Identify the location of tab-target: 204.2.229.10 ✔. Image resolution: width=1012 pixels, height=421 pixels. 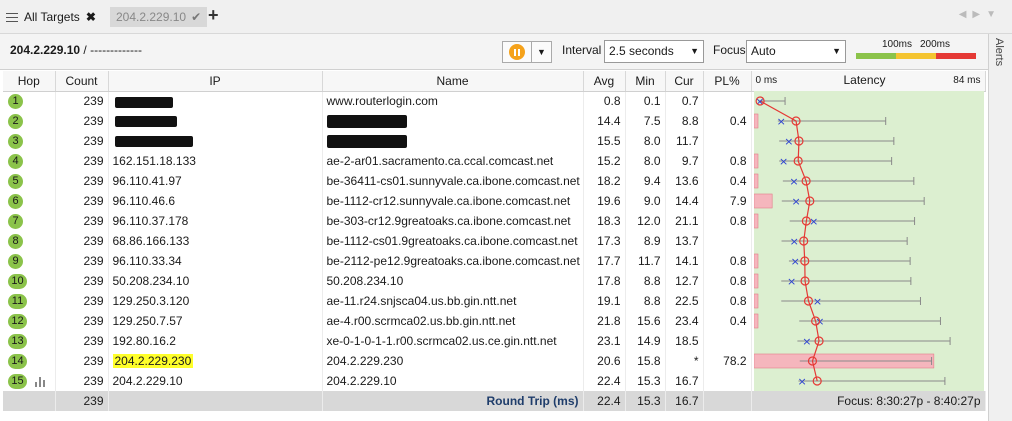
(159, 17).